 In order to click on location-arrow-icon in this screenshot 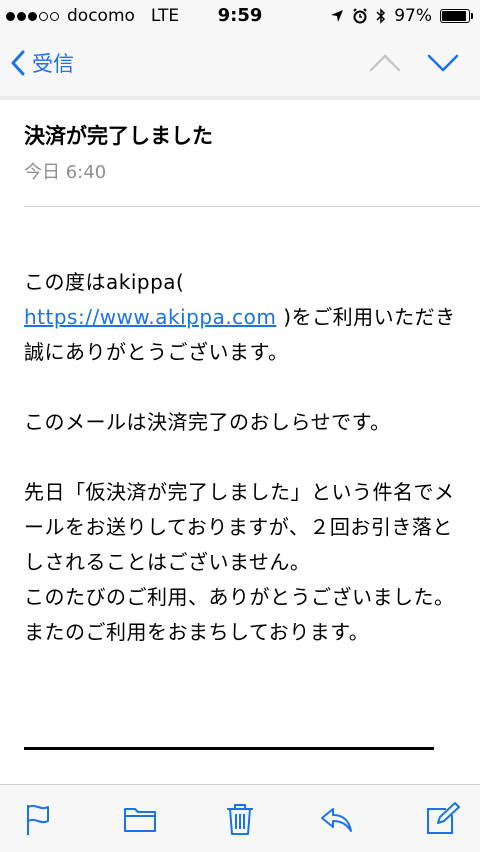, I will do `click(337, 16)`.